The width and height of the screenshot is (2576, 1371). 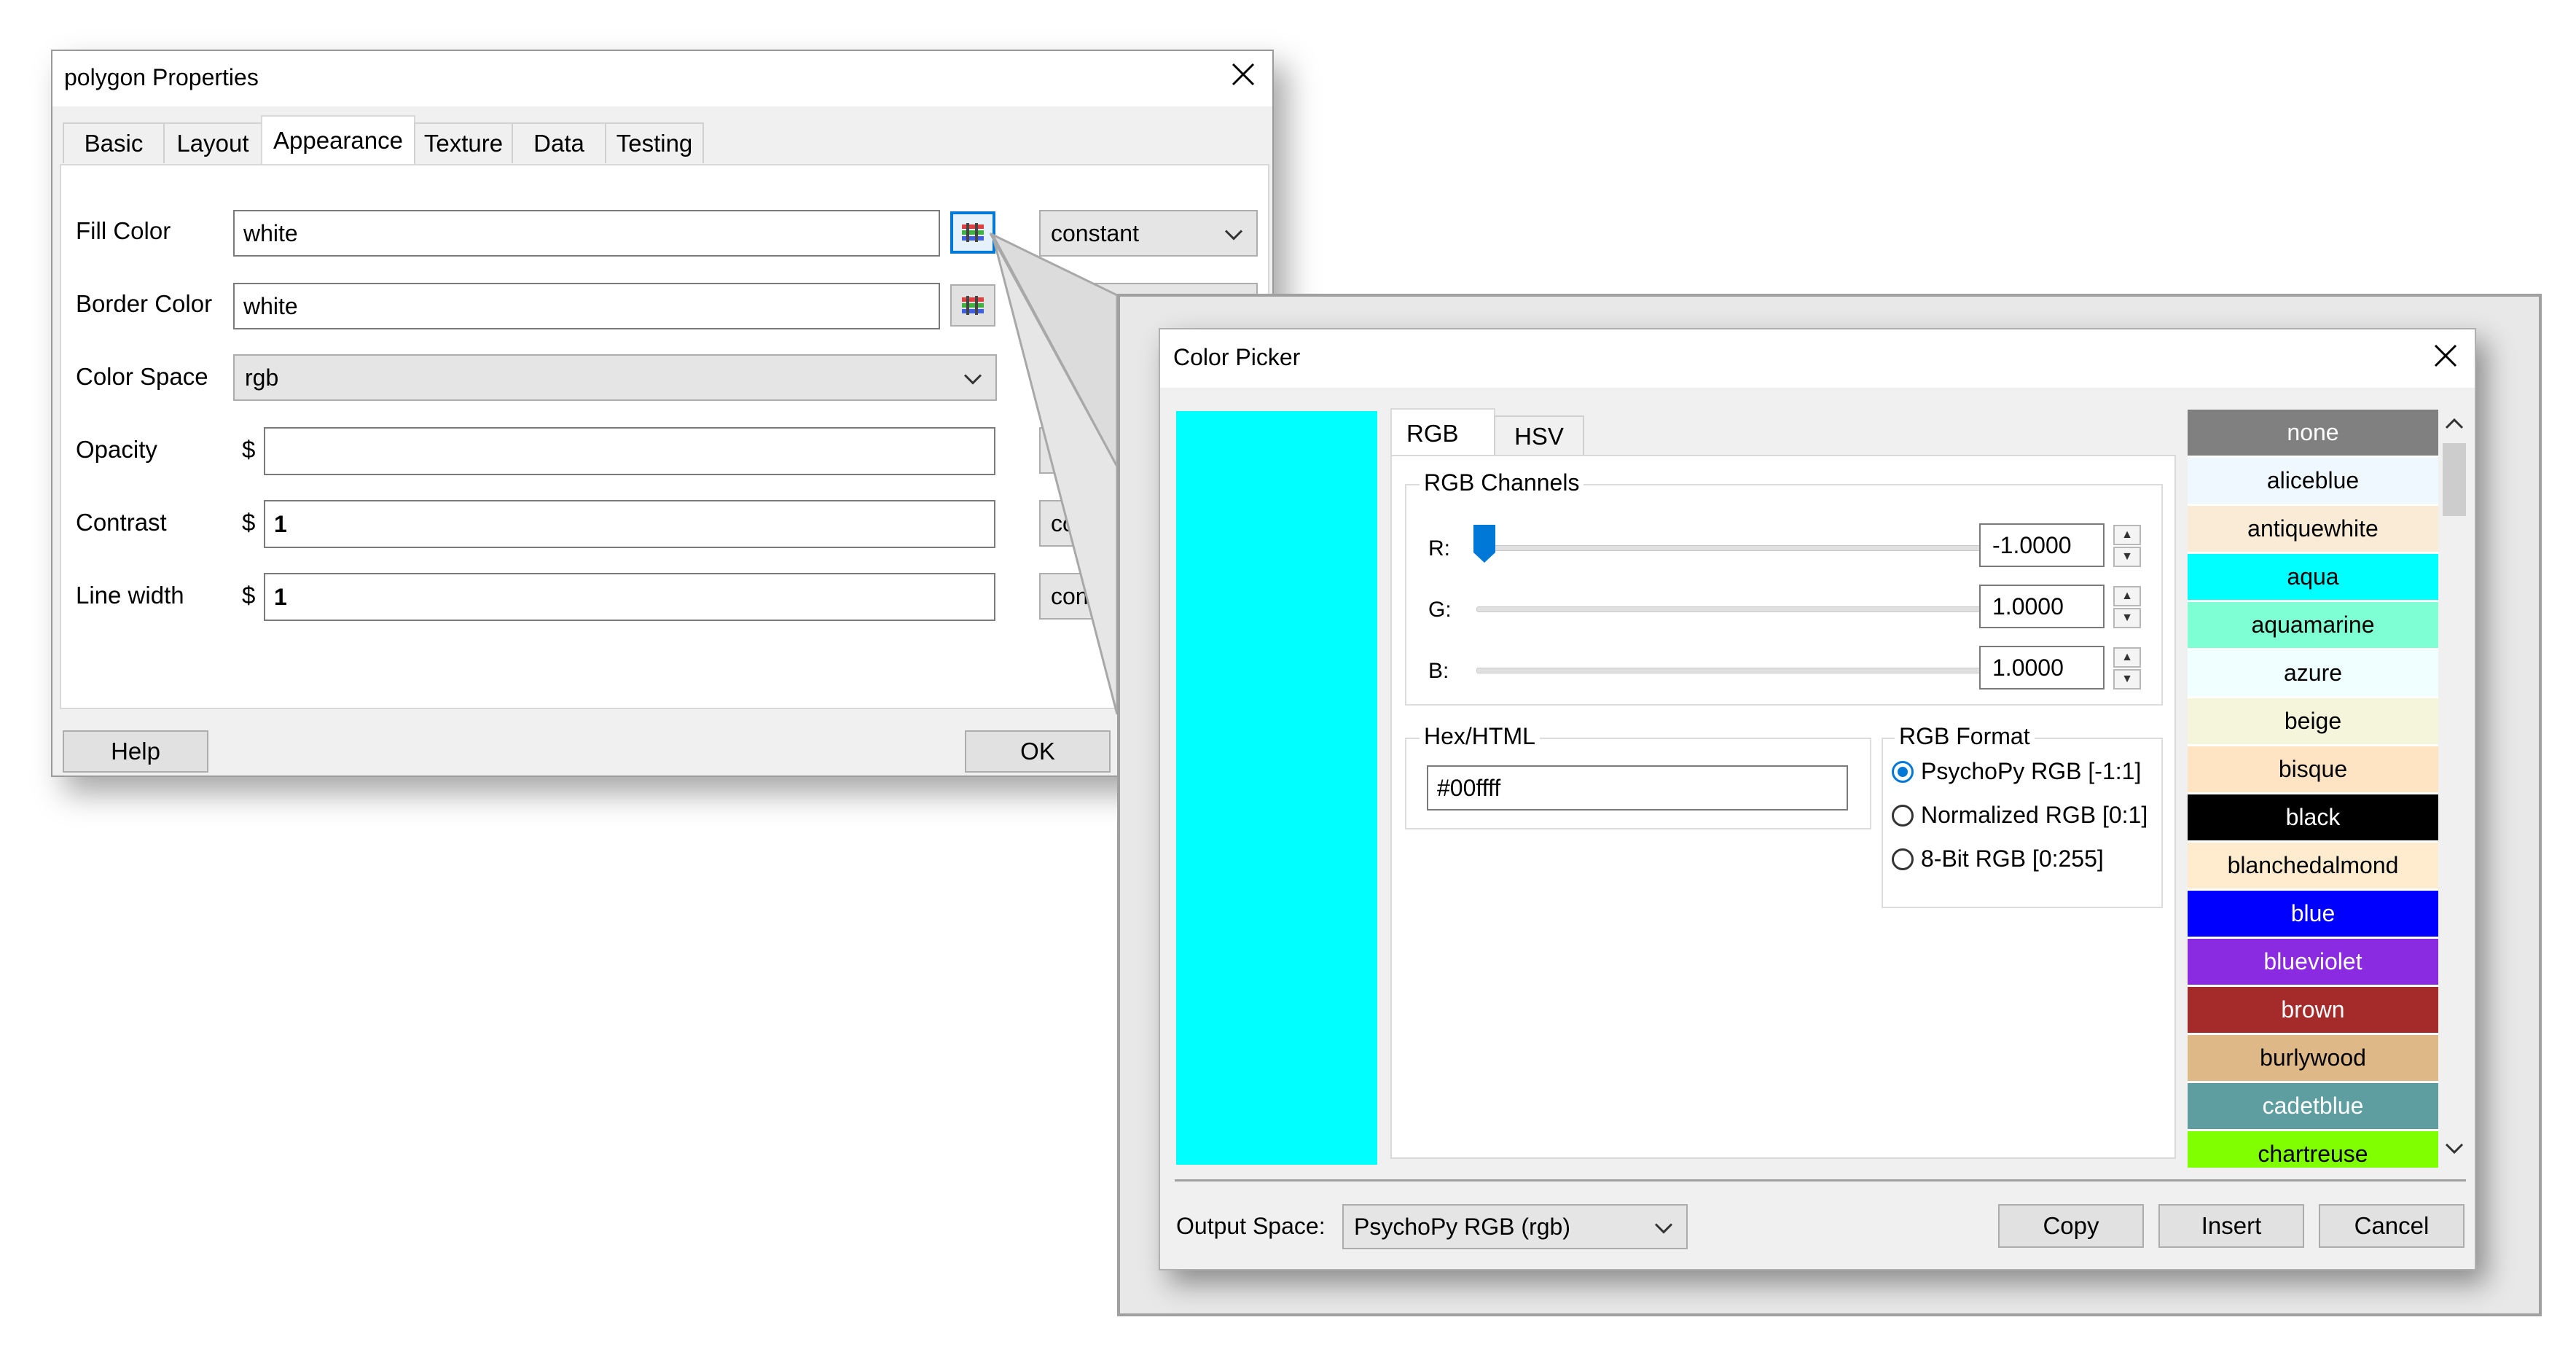 I want to click on color-swatch-beige: beige, so click(x=2313, y=721).